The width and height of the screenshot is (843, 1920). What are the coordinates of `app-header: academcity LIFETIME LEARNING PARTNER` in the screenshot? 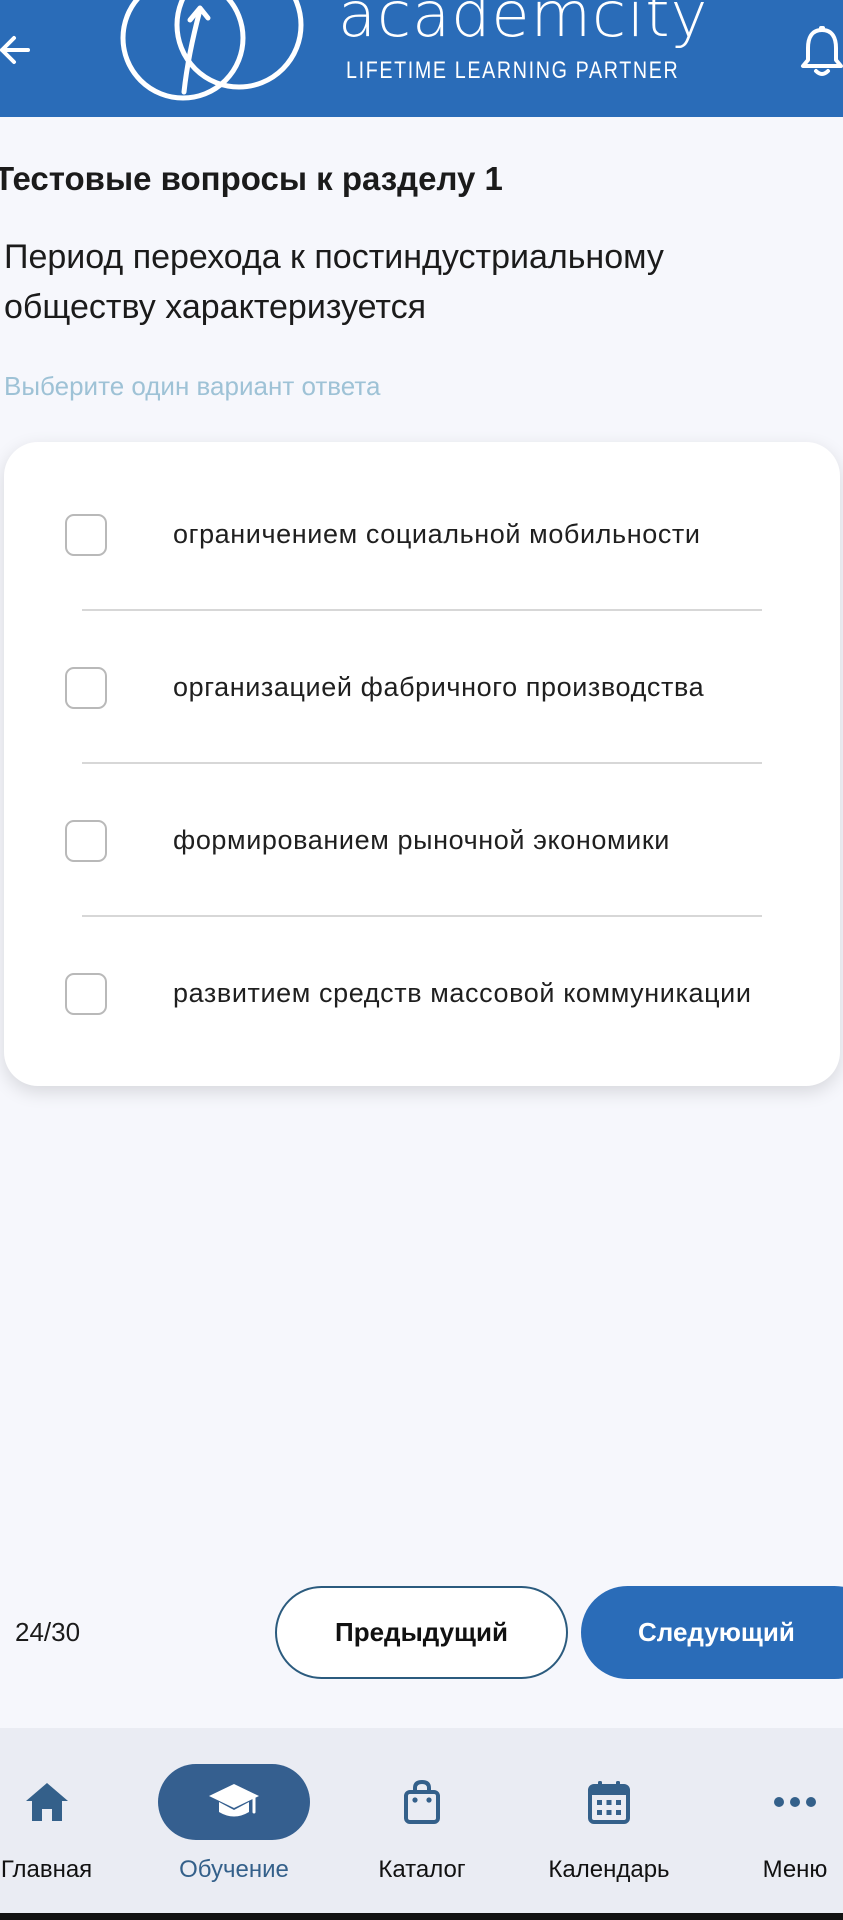 It's located at (421, 58).